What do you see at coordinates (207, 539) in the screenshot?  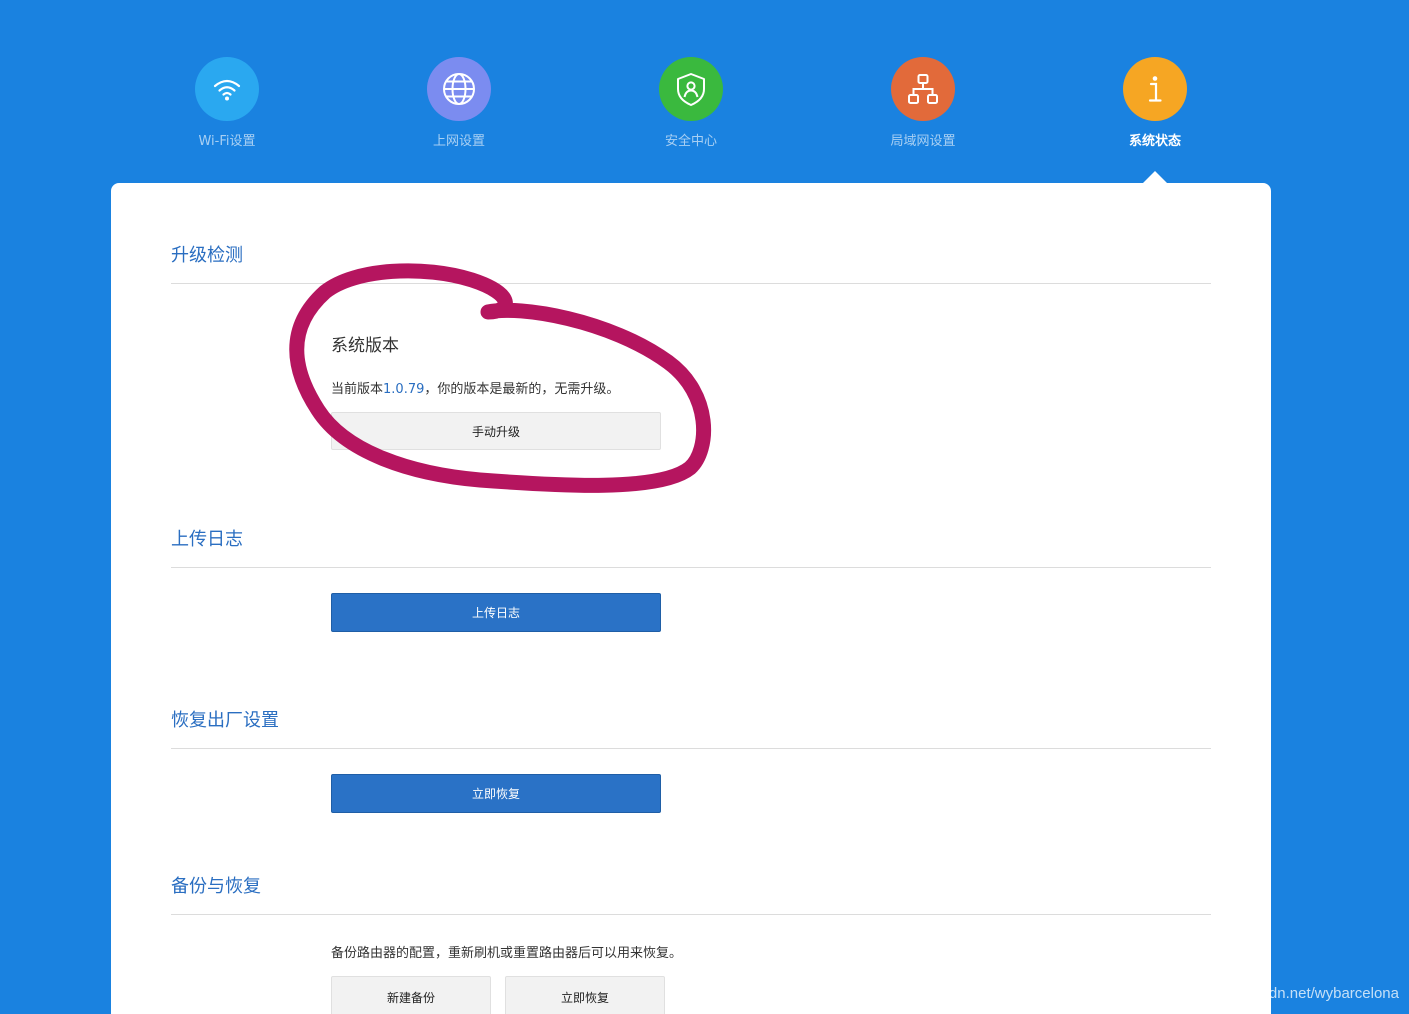 I see `section-title-upload-log: 上传日志` at bounding box center [207, 539].